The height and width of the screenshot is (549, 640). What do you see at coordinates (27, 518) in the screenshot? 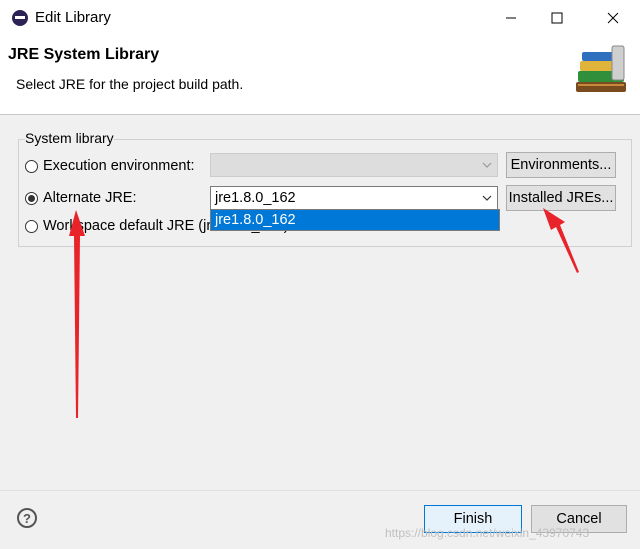
I see `help-icon: ?` at bounding box center [27, 518].